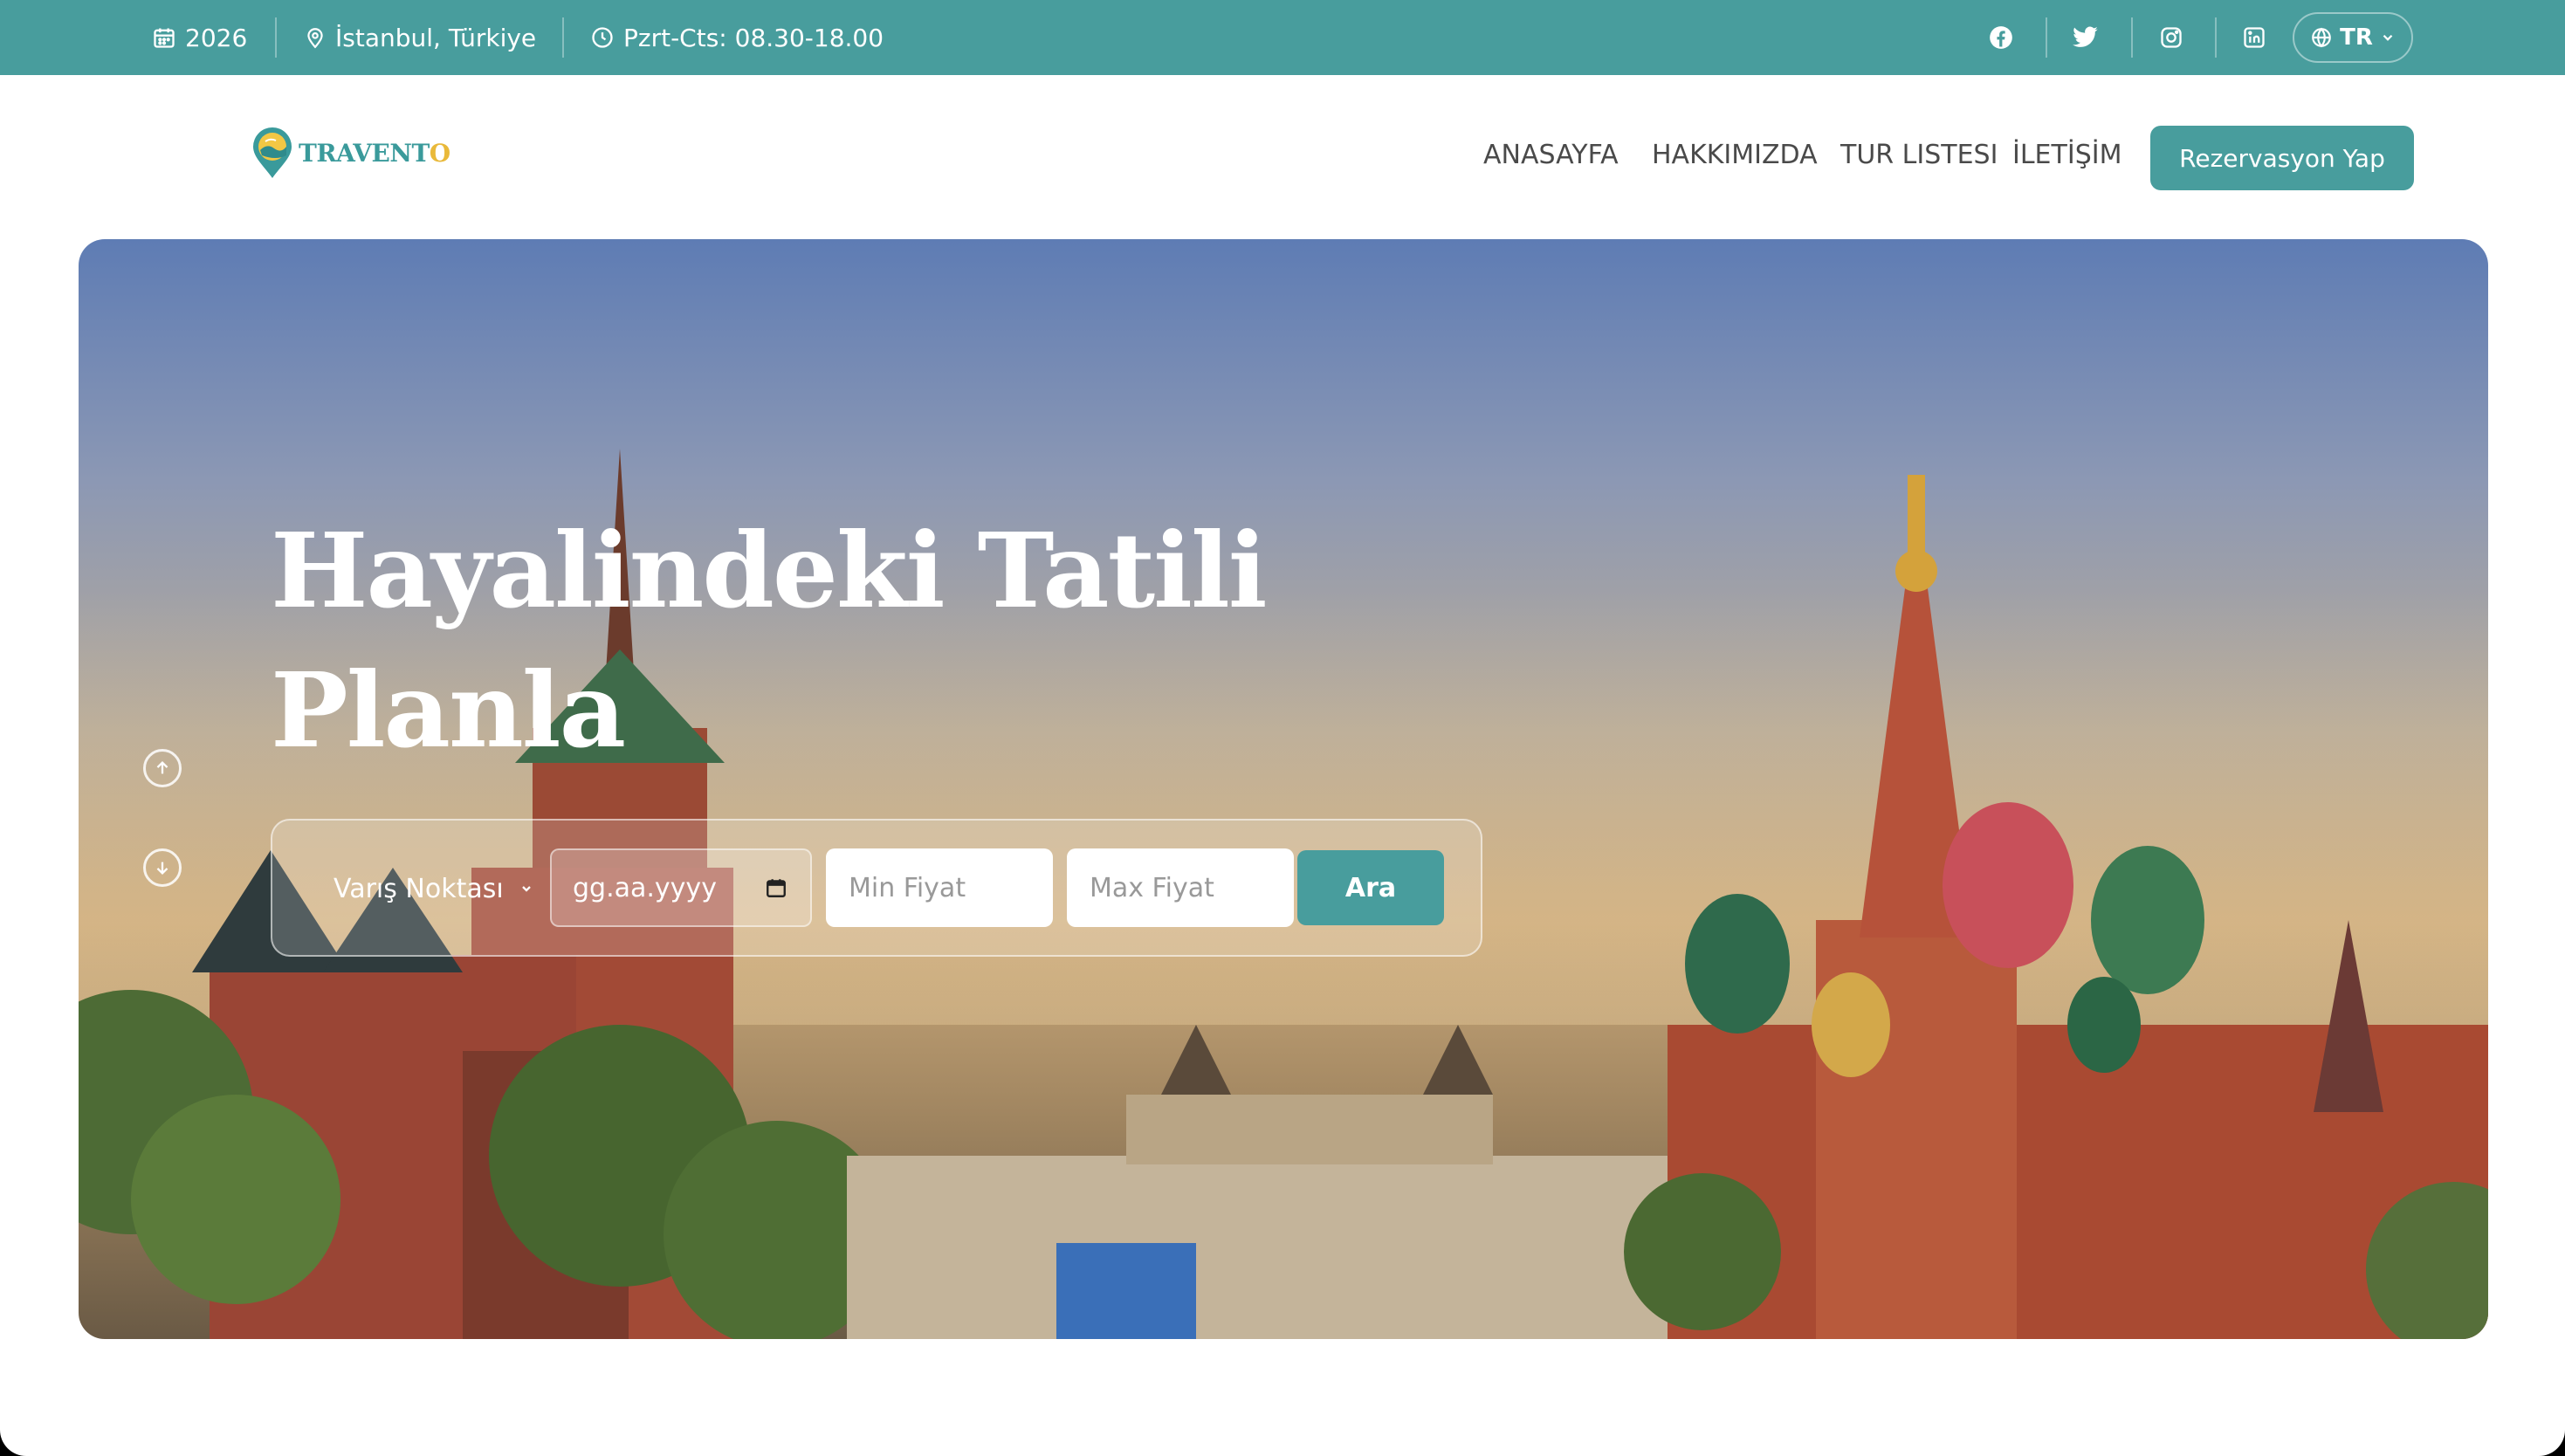  I want to click on search-form: Varış Noktası gg.aa.yyyy Ara, so click(876, 888).